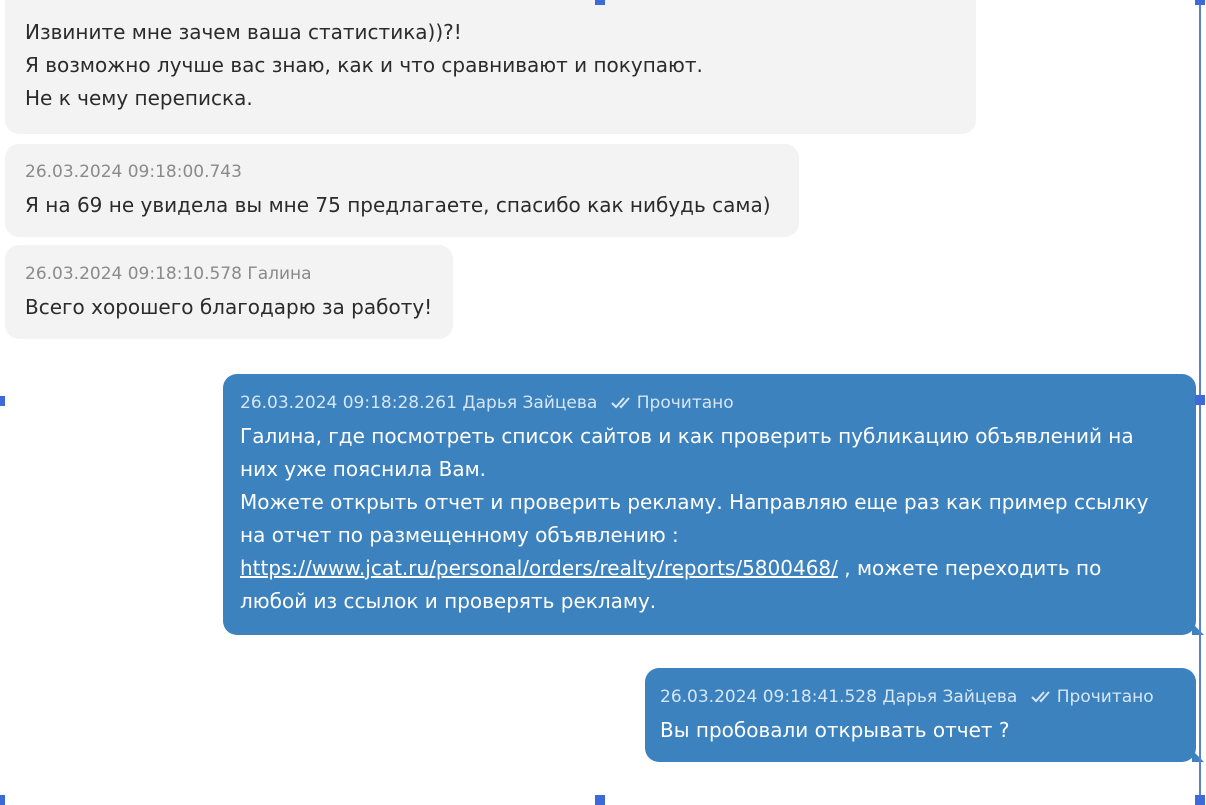  I want to click on message-text-line: Не к чему переписка., so click(139, 98).